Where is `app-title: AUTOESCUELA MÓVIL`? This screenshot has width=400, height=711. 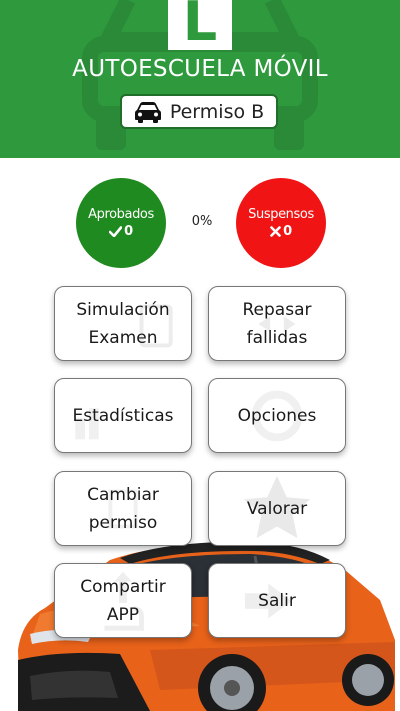
app-title: AUTOESCUELA MÓVIL is located at coordinates (200, 69).